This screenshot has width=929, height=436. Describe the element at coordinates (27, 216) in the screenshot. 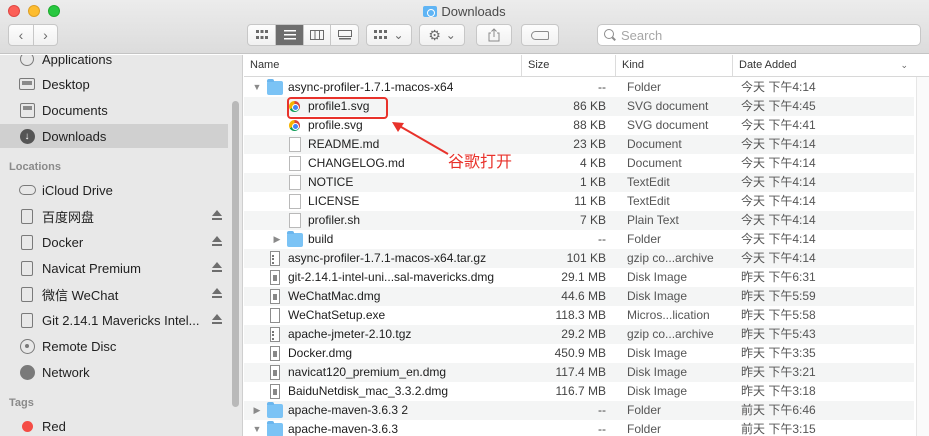

I see `drive-icon` at that location.